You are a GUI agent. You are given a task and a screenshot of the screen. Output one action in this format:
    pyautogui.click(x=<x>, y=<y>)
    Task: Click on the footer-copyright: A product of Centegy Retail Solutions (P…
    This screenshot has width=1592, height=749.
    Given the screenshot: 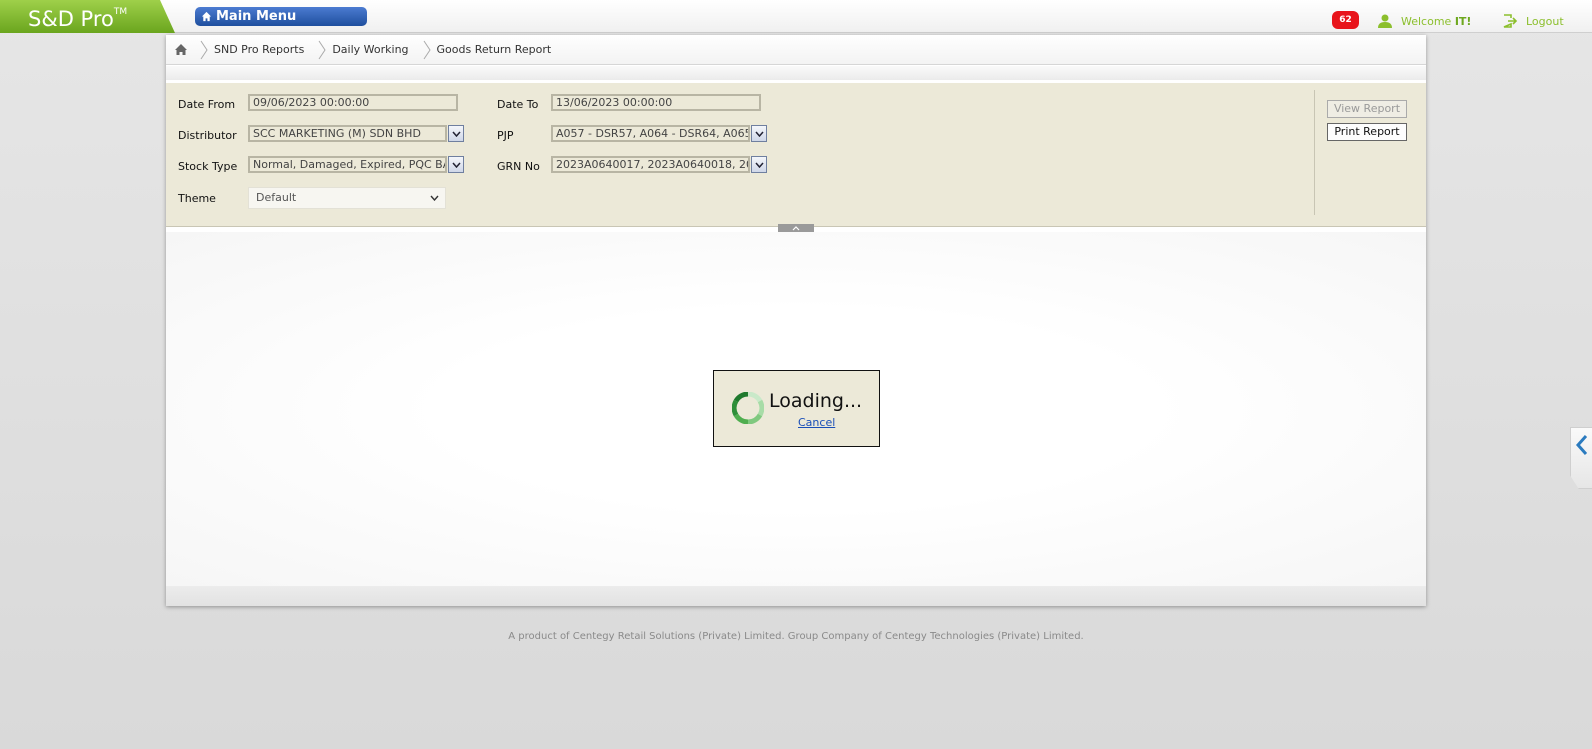 What is the action you would take?
    pyautogui.click(x=796, y=636)
    